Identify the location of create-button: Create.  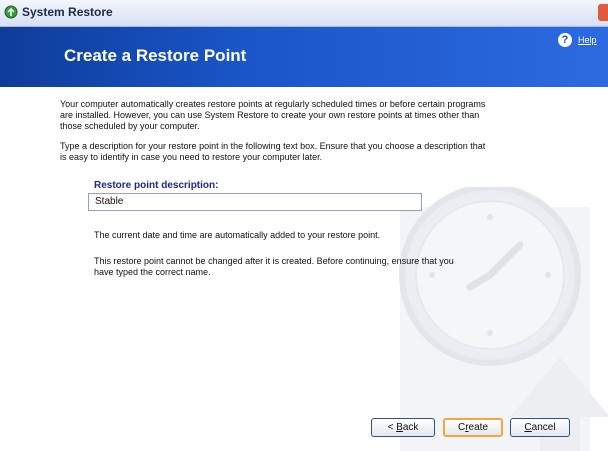
(473, 427).